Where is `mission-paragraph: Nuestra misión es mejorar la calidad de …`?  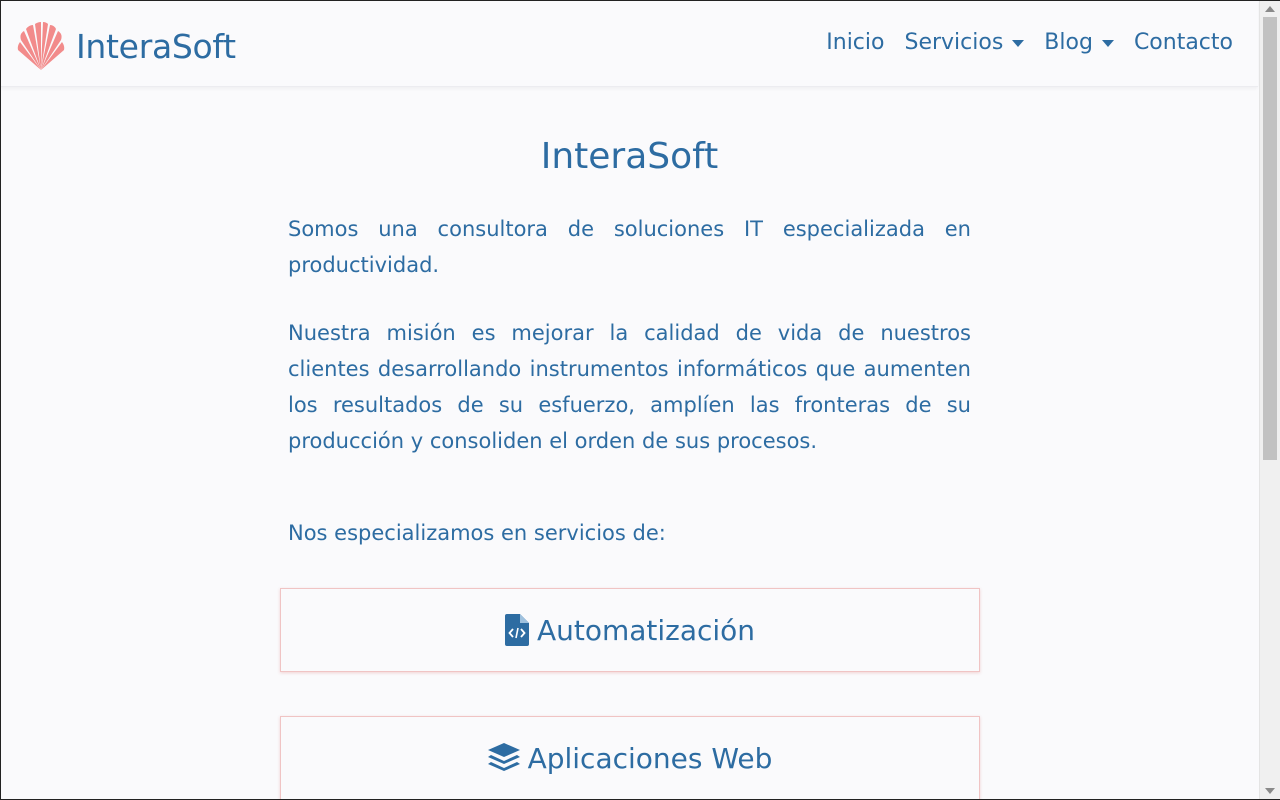
mission-paragraph: Nuestra misión es mejorar la calidad de … is located at coordinates (629, 387).